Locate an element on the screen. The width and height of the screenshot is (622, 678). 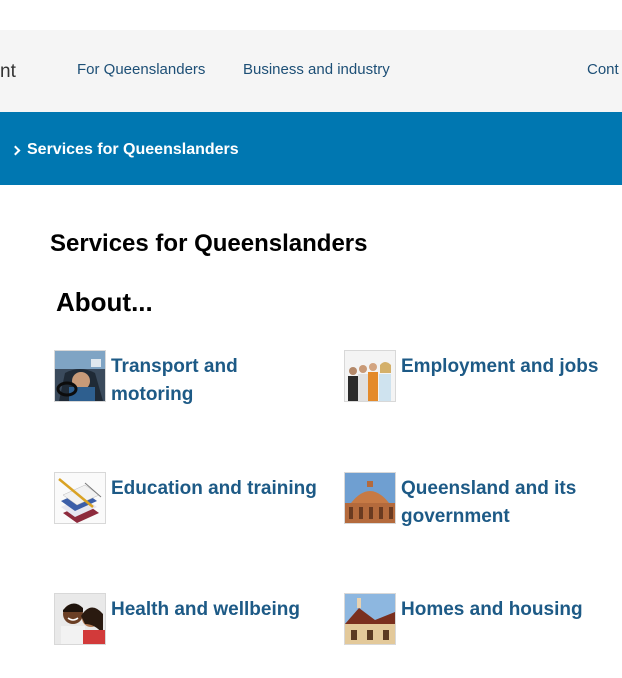
nav-business-and-industry: Business and industry is located at coordinates (316, 70).